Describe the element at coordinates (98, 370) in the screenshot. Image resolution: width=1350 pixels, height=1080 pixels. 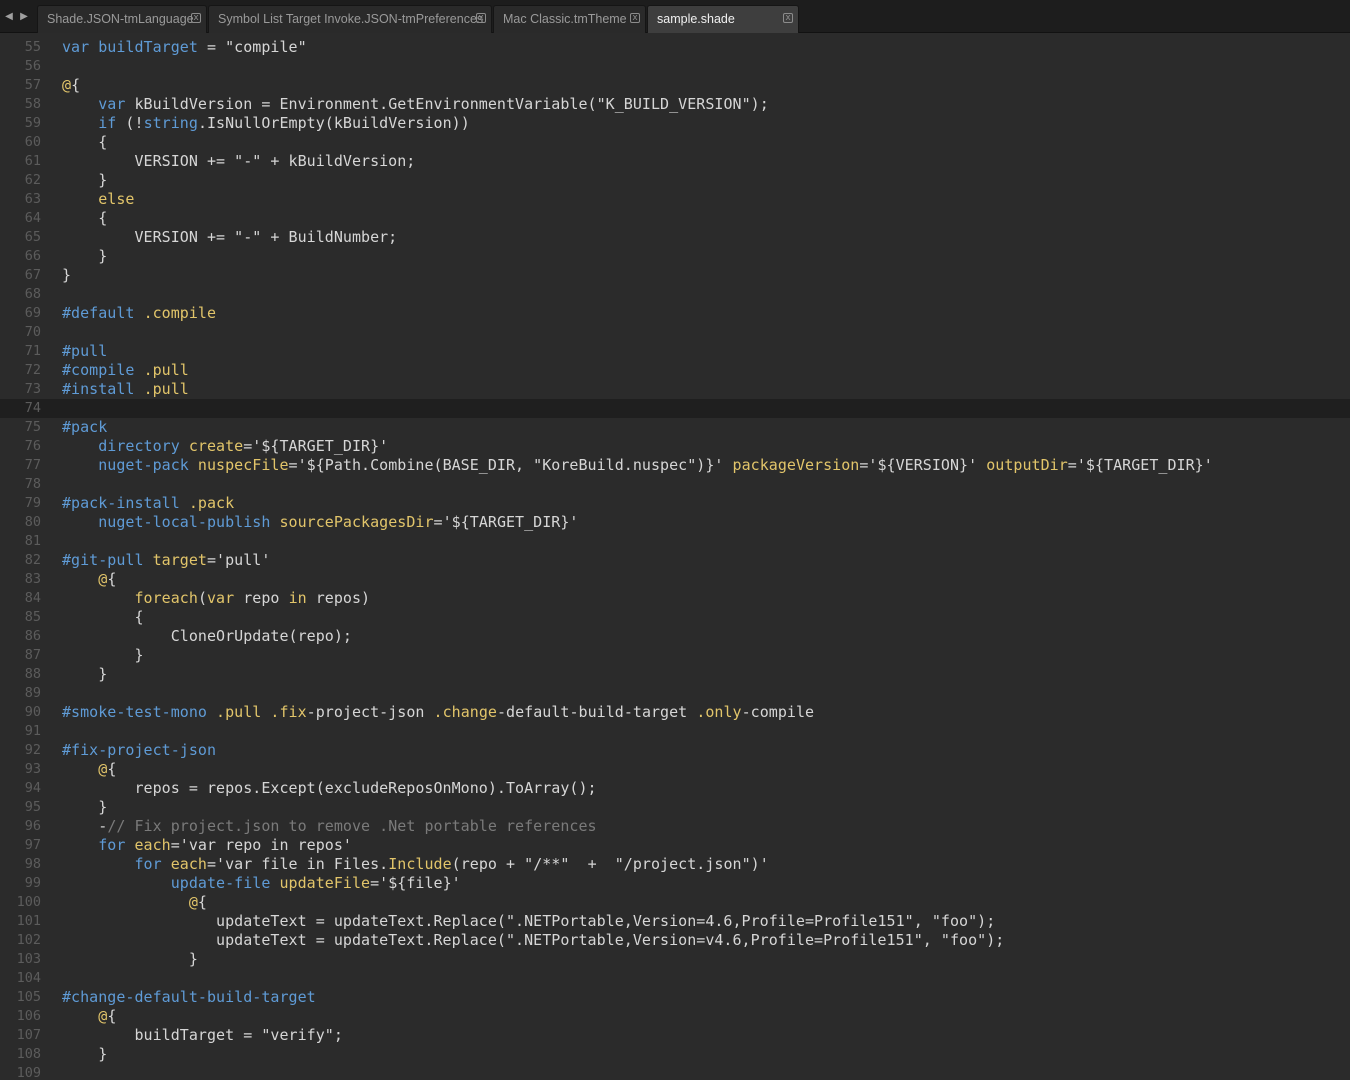
I see `code-keyword: #compile` at that location.